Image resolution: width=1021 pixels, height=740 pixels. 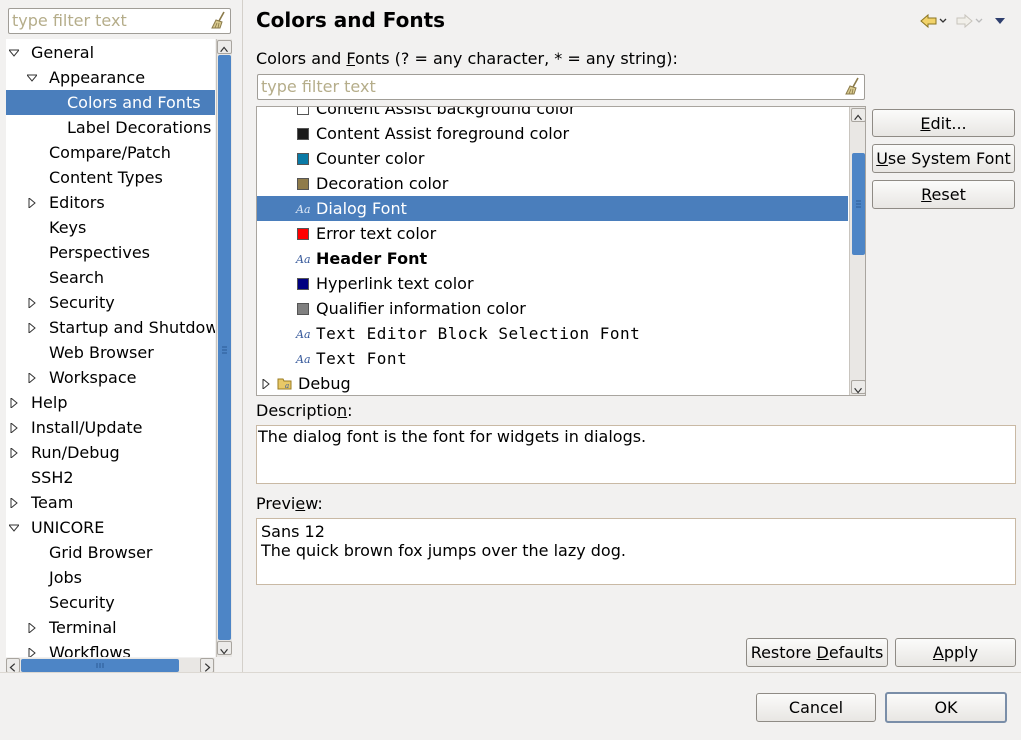 I want to click on button-mnemonic: A, so click(x=938, y=652).